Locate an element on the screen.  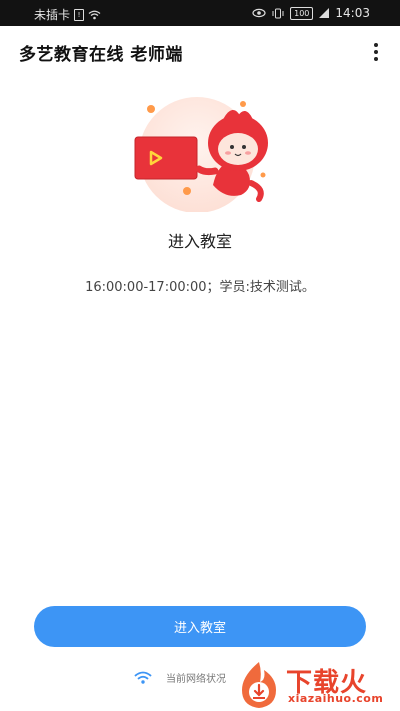
watermark: 下载火 xiazaihuo.com is located at coordinates (314, 685).